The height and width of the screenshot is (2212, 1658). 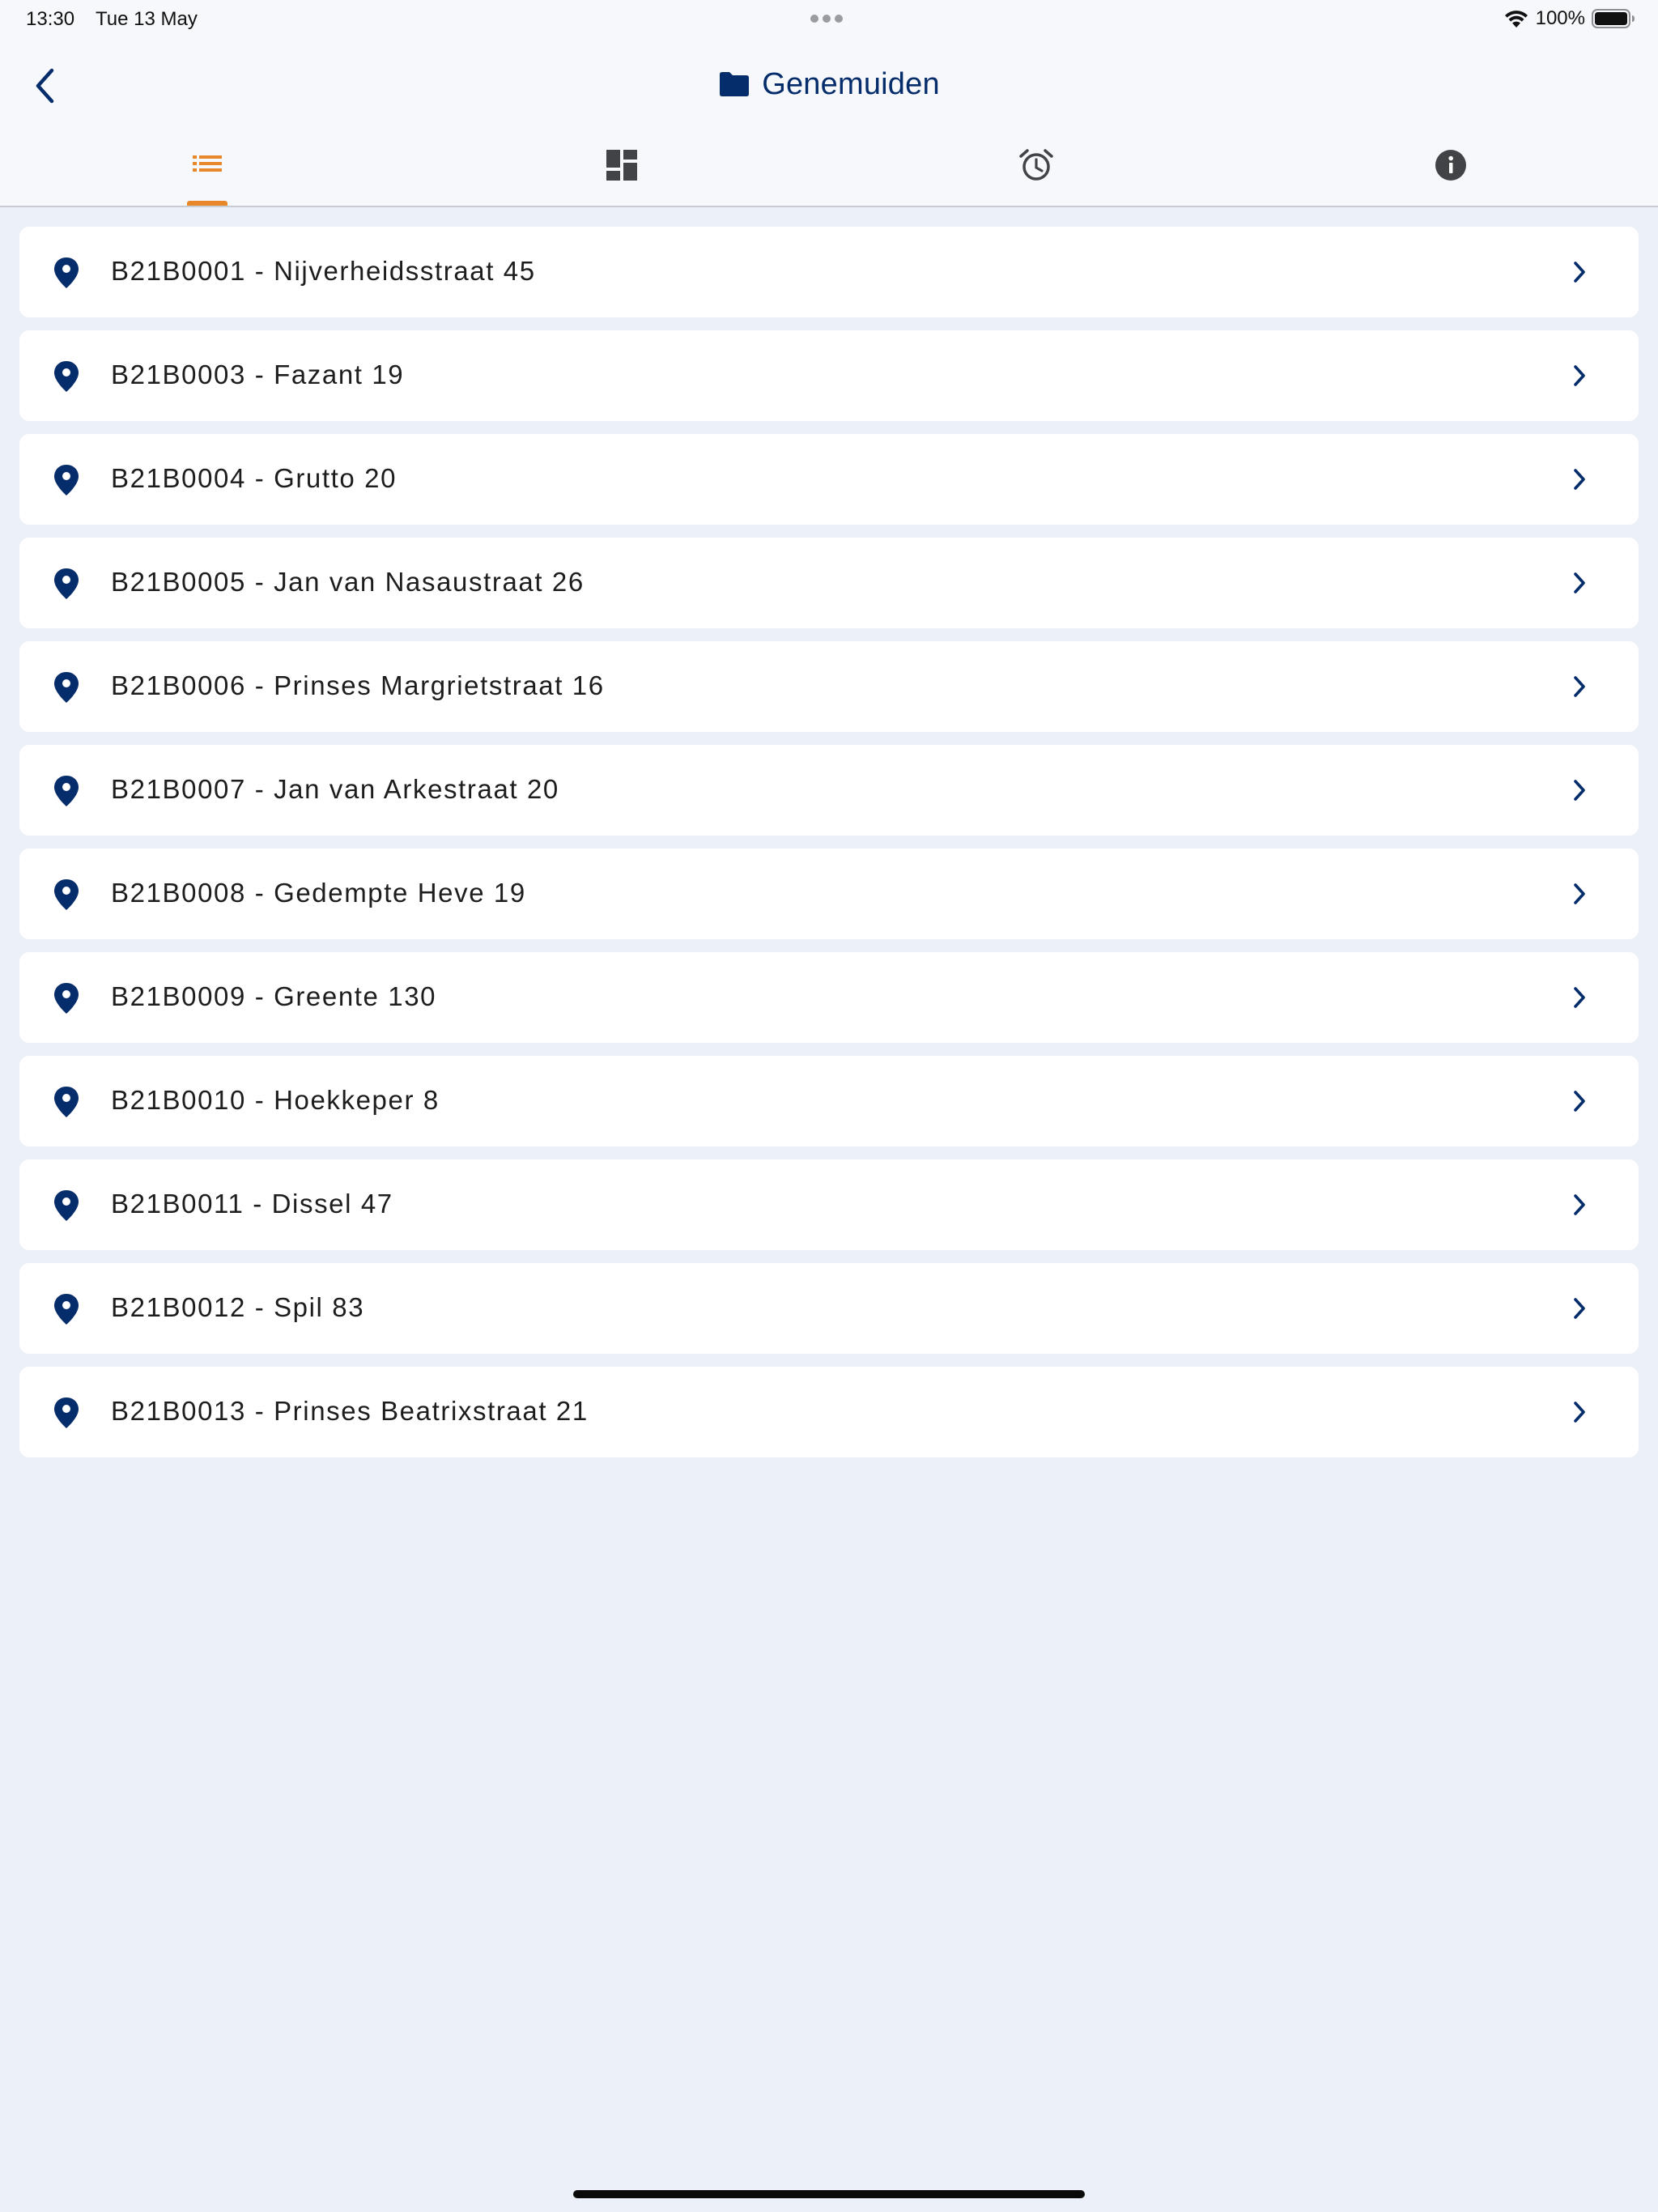 What do you see at coordinates (829, 1204) in the screenshot?
I see `list-item: B21B0011 - Dissel 47` at bounding box center [829, 1204].